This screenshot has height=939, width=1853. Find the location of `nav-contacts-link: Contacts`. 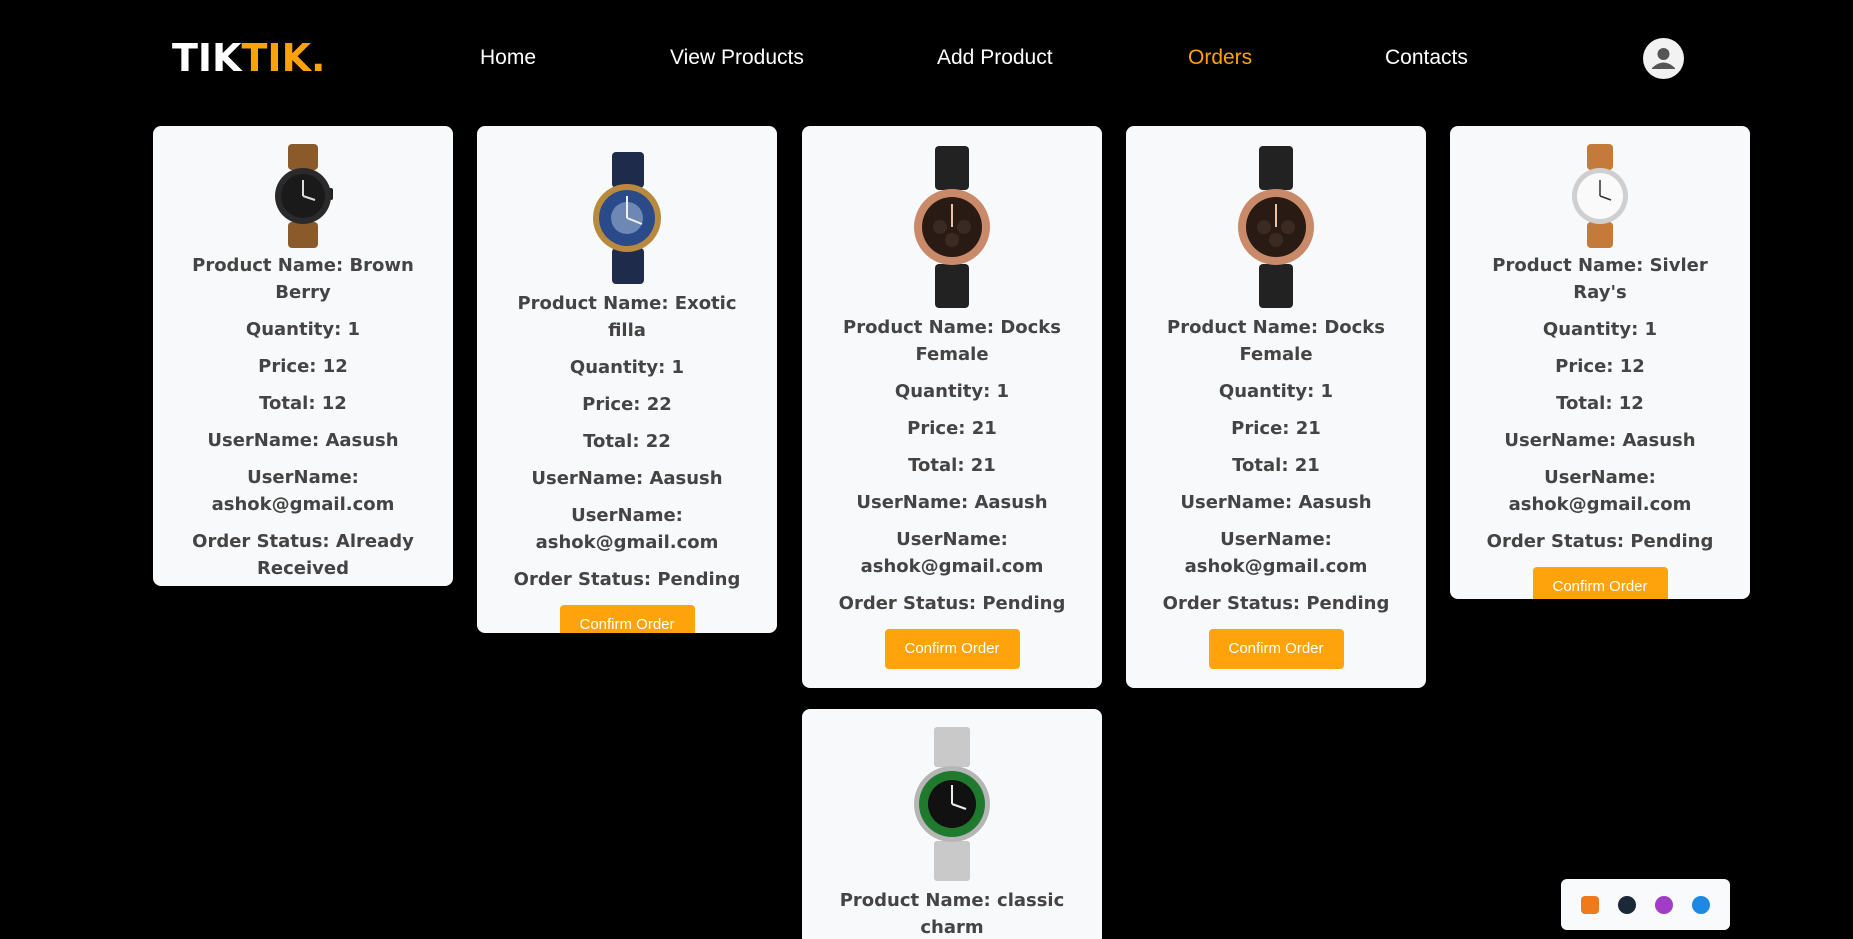

nav-contacts-link: Contacts is located at coordinates (1426, 58).